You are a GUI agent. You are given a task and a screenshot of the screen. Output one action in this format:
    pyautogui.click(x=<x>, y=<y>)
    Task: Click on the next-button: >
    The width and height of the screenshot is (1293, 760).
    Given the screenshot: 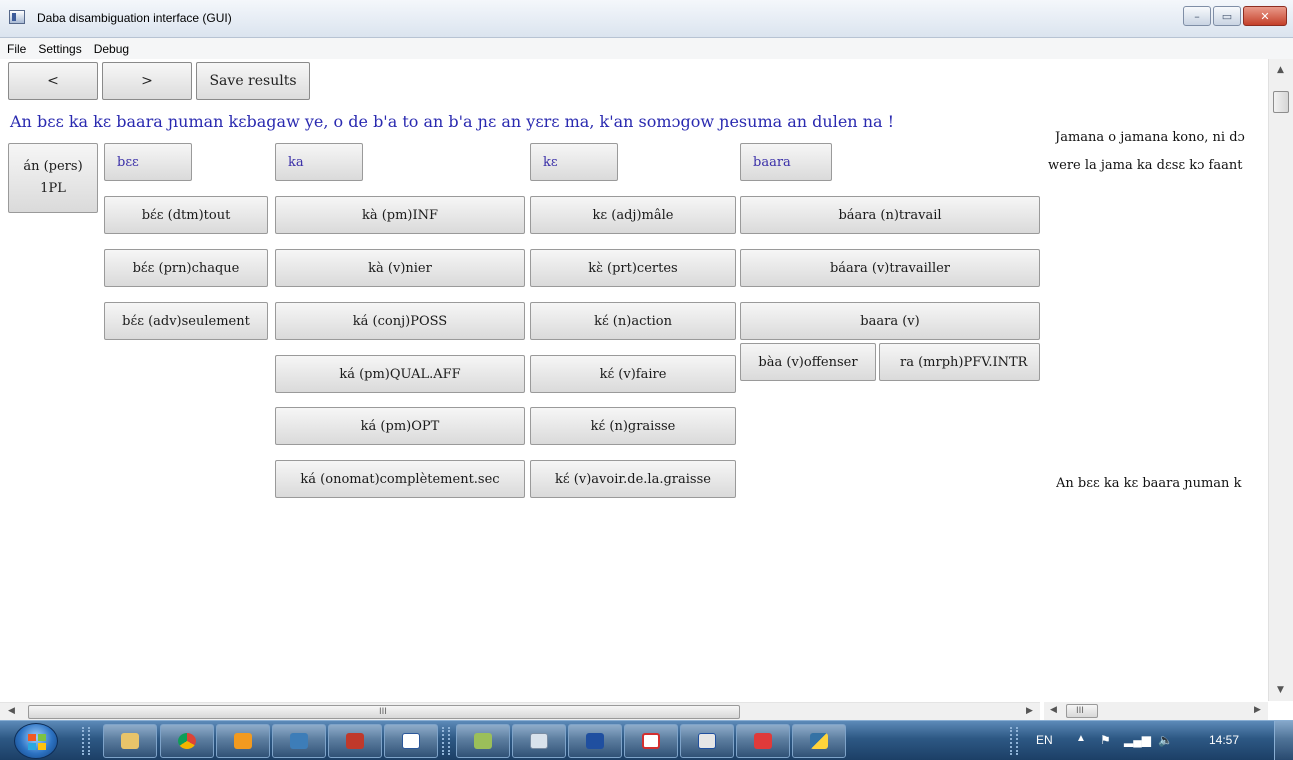 What is the action you would take?
    pyautogui.click(x=147, y=81)
    